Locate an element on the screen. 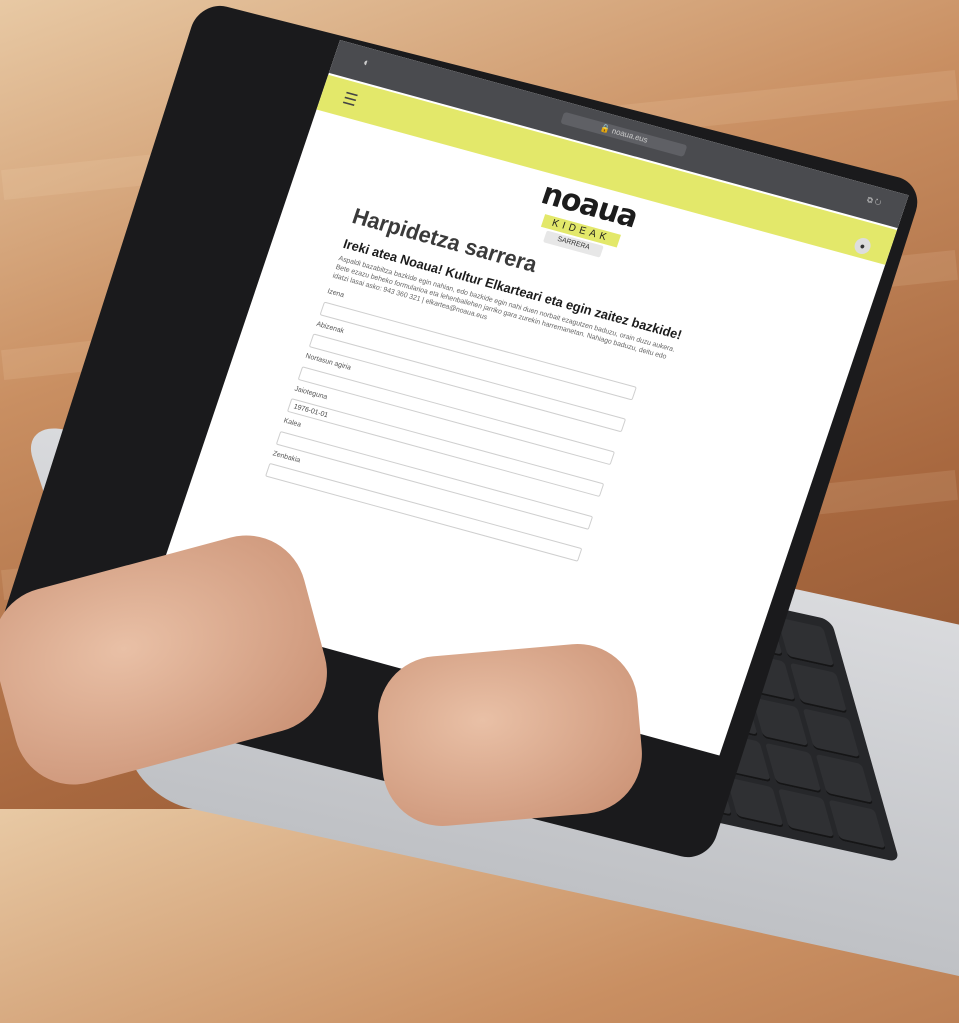 This screenshot has width=959, height=1023. browser-actions-icon: ⧉ ↻ is located at coordinates (874, 201).